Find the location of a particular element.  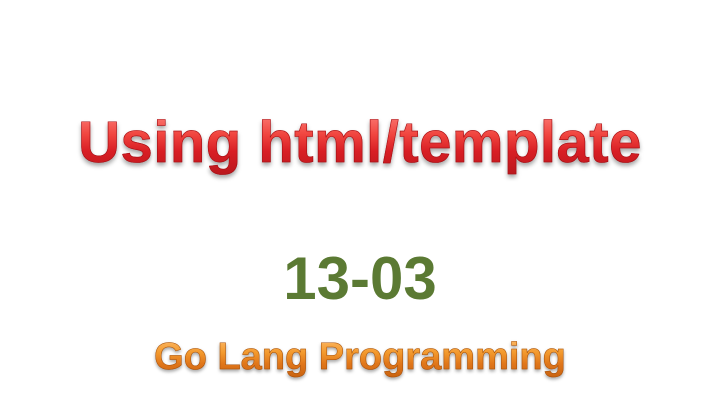

slide-subtitle: Go Lang Programming is located at coordinates (360, 357).